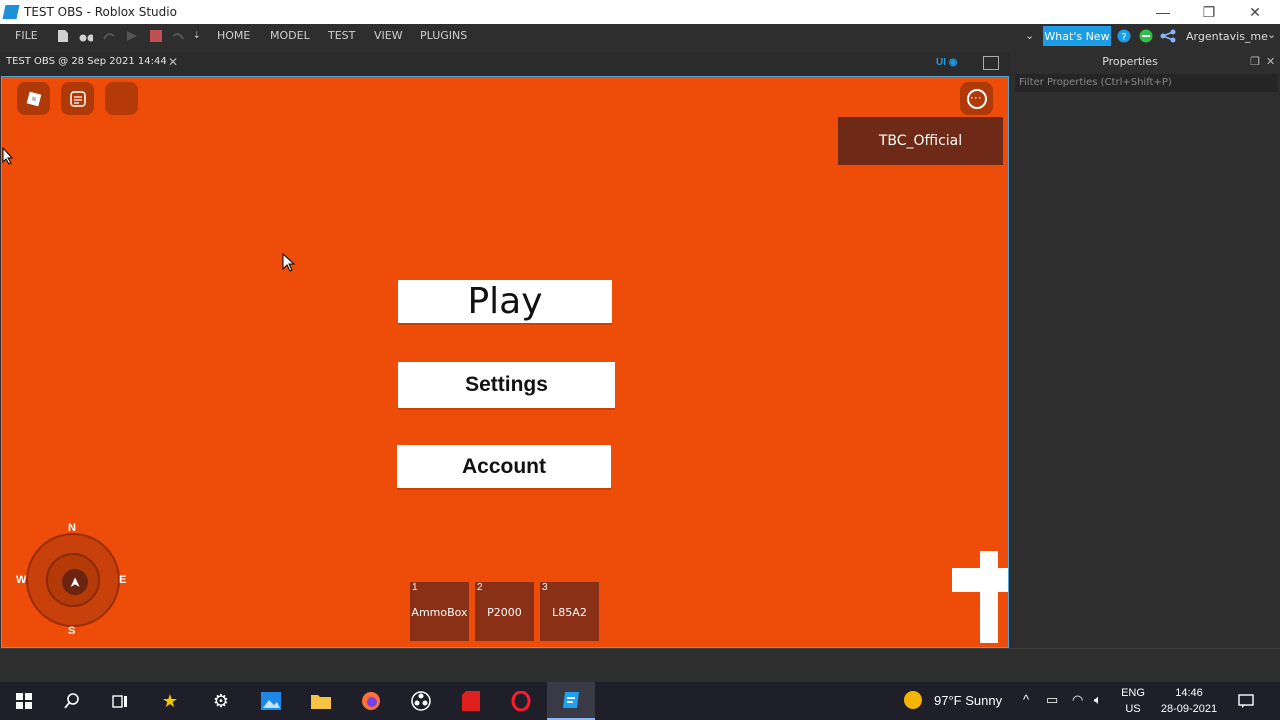  What do you see at coordinates (170, 701) in the screenshot?
I see `pinned-app-star-icon: ★` at bounding box center [170, 701].